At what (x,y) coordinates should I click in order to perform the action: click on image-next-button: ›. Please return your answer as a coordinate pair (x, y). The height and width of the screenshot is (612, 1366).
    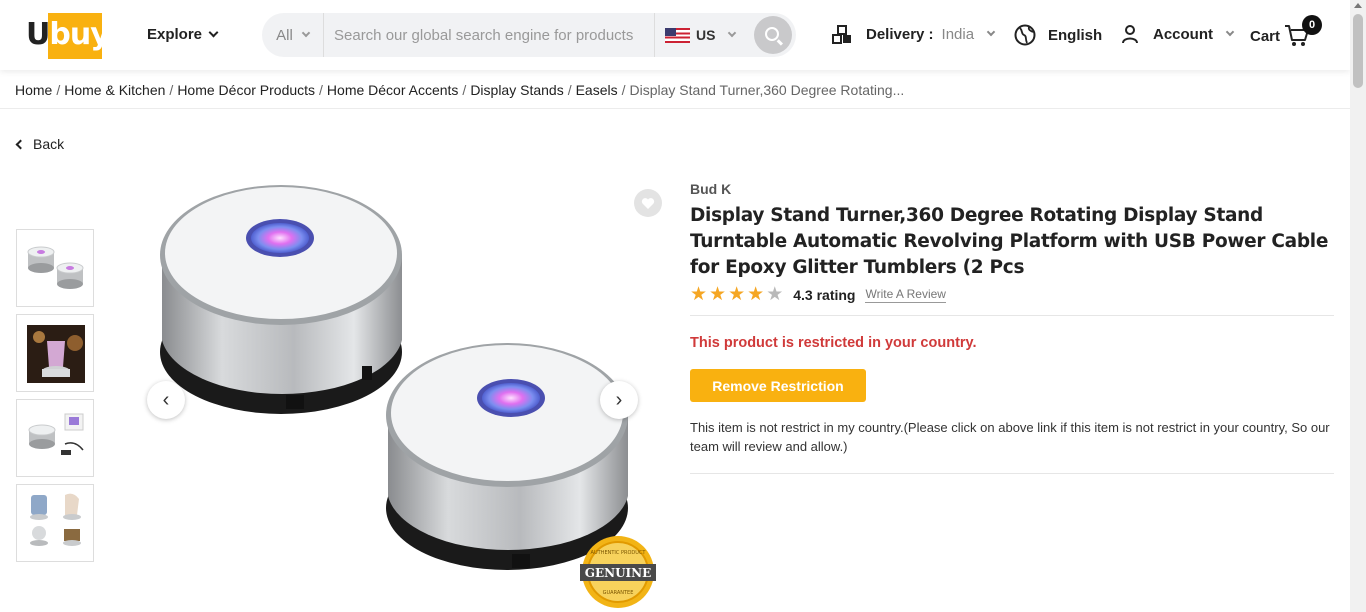
    Looking at the image, I should click on (619, 400).